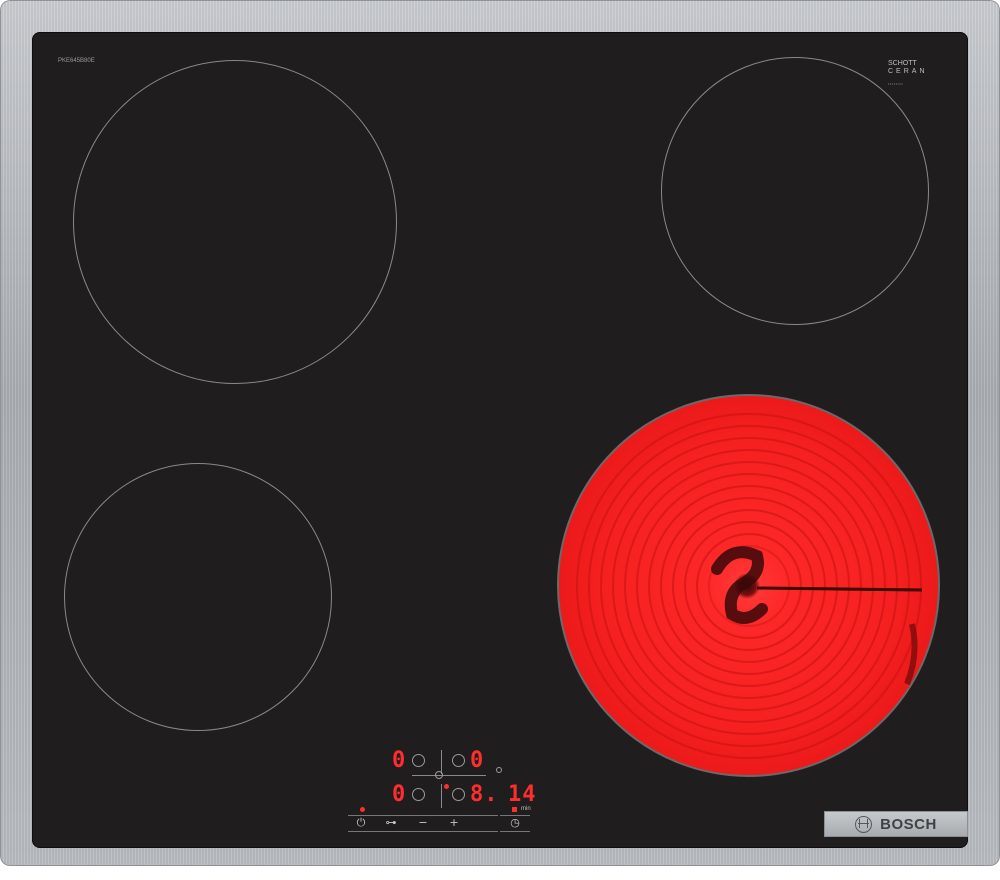 The height and width of the screenshot is (880, 1000). What do you see at coordinates (477, 760) in the screenshot?
I see `display-rear-right-level: 0` at bounding box center [477, 760].